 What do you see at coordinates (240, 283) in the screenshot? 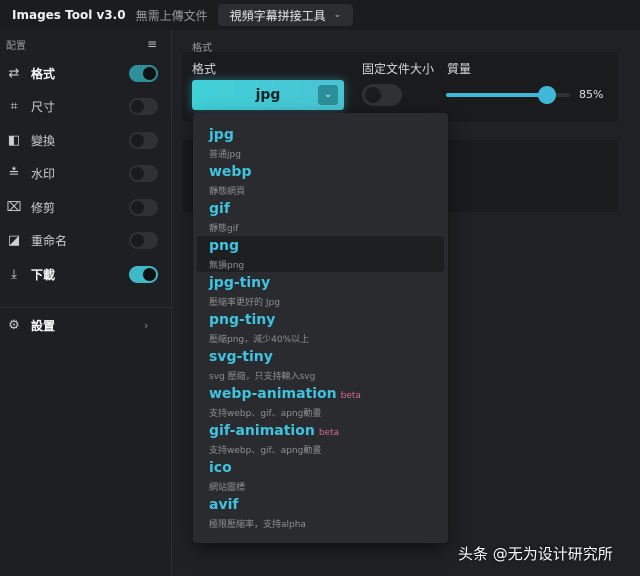
I see `option-name: jpg-tiny` at bounding box center [240, 283].